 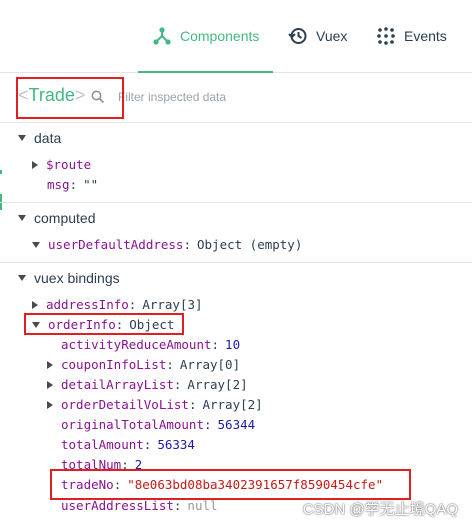 I want to click on prop-key: detailArrayList, so click(x=117, y=384).